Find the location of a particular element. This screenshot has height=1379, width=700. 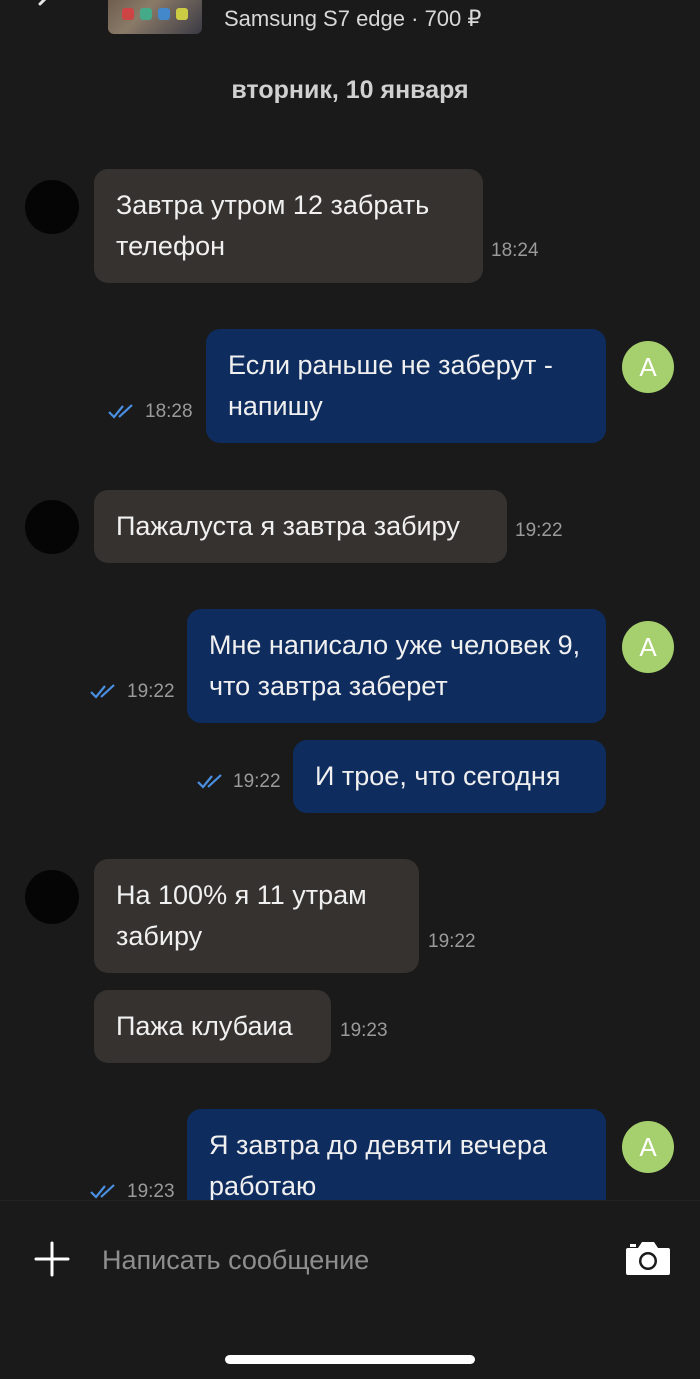

date-separator: вторник, 10 января is located at coordinates (350, 90).